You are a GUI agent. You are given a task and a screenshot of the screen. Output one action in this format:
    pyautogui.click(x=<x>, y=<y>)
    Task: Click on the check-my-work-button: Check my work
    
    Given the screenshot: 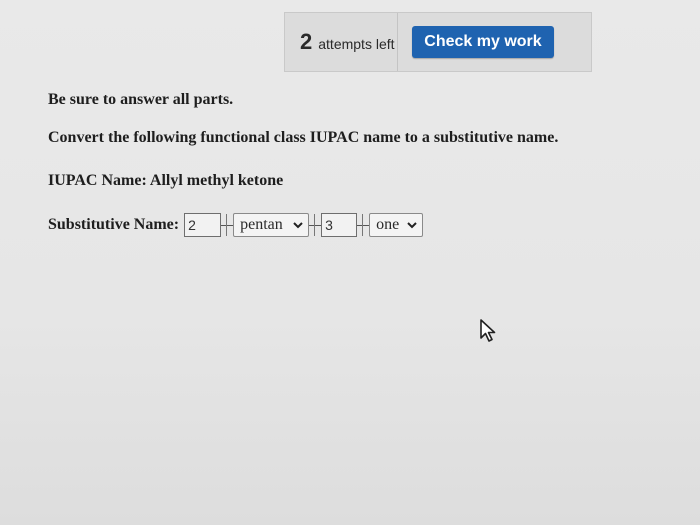 What is the action you would take?
    pyautogui.click(x=483, y=42)
    